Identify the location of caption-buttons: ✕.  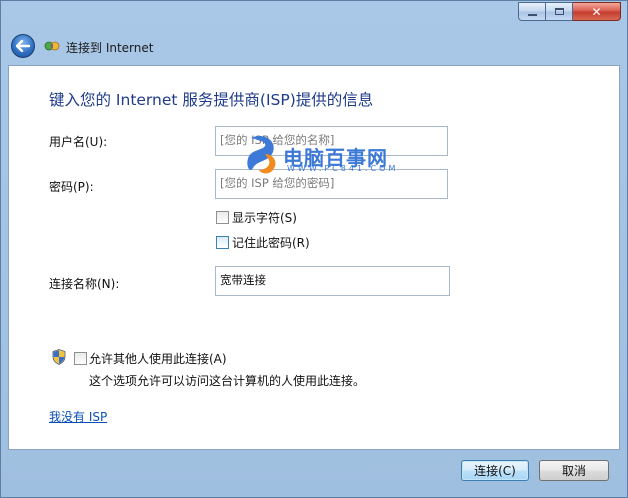
(569, 11).